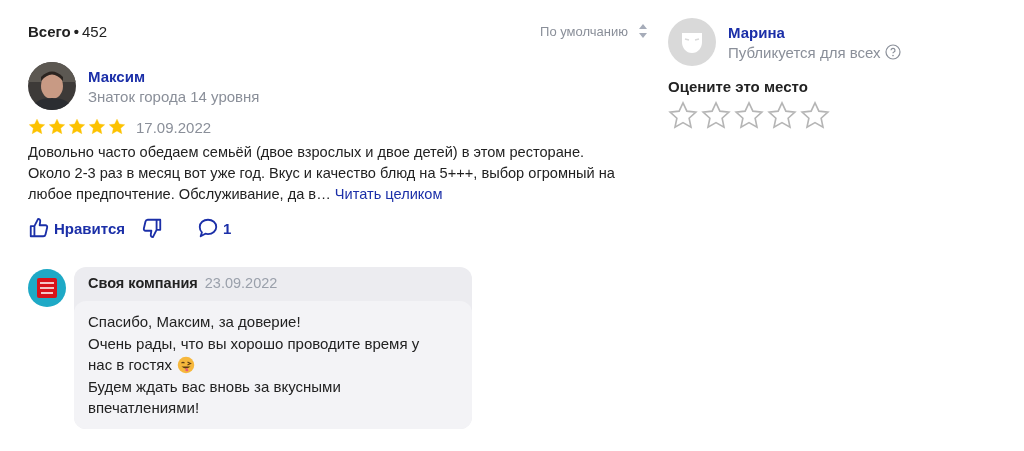 This screenshot has height=451, width=1024. I want to click on user-name: Марина, so click(756, 32).